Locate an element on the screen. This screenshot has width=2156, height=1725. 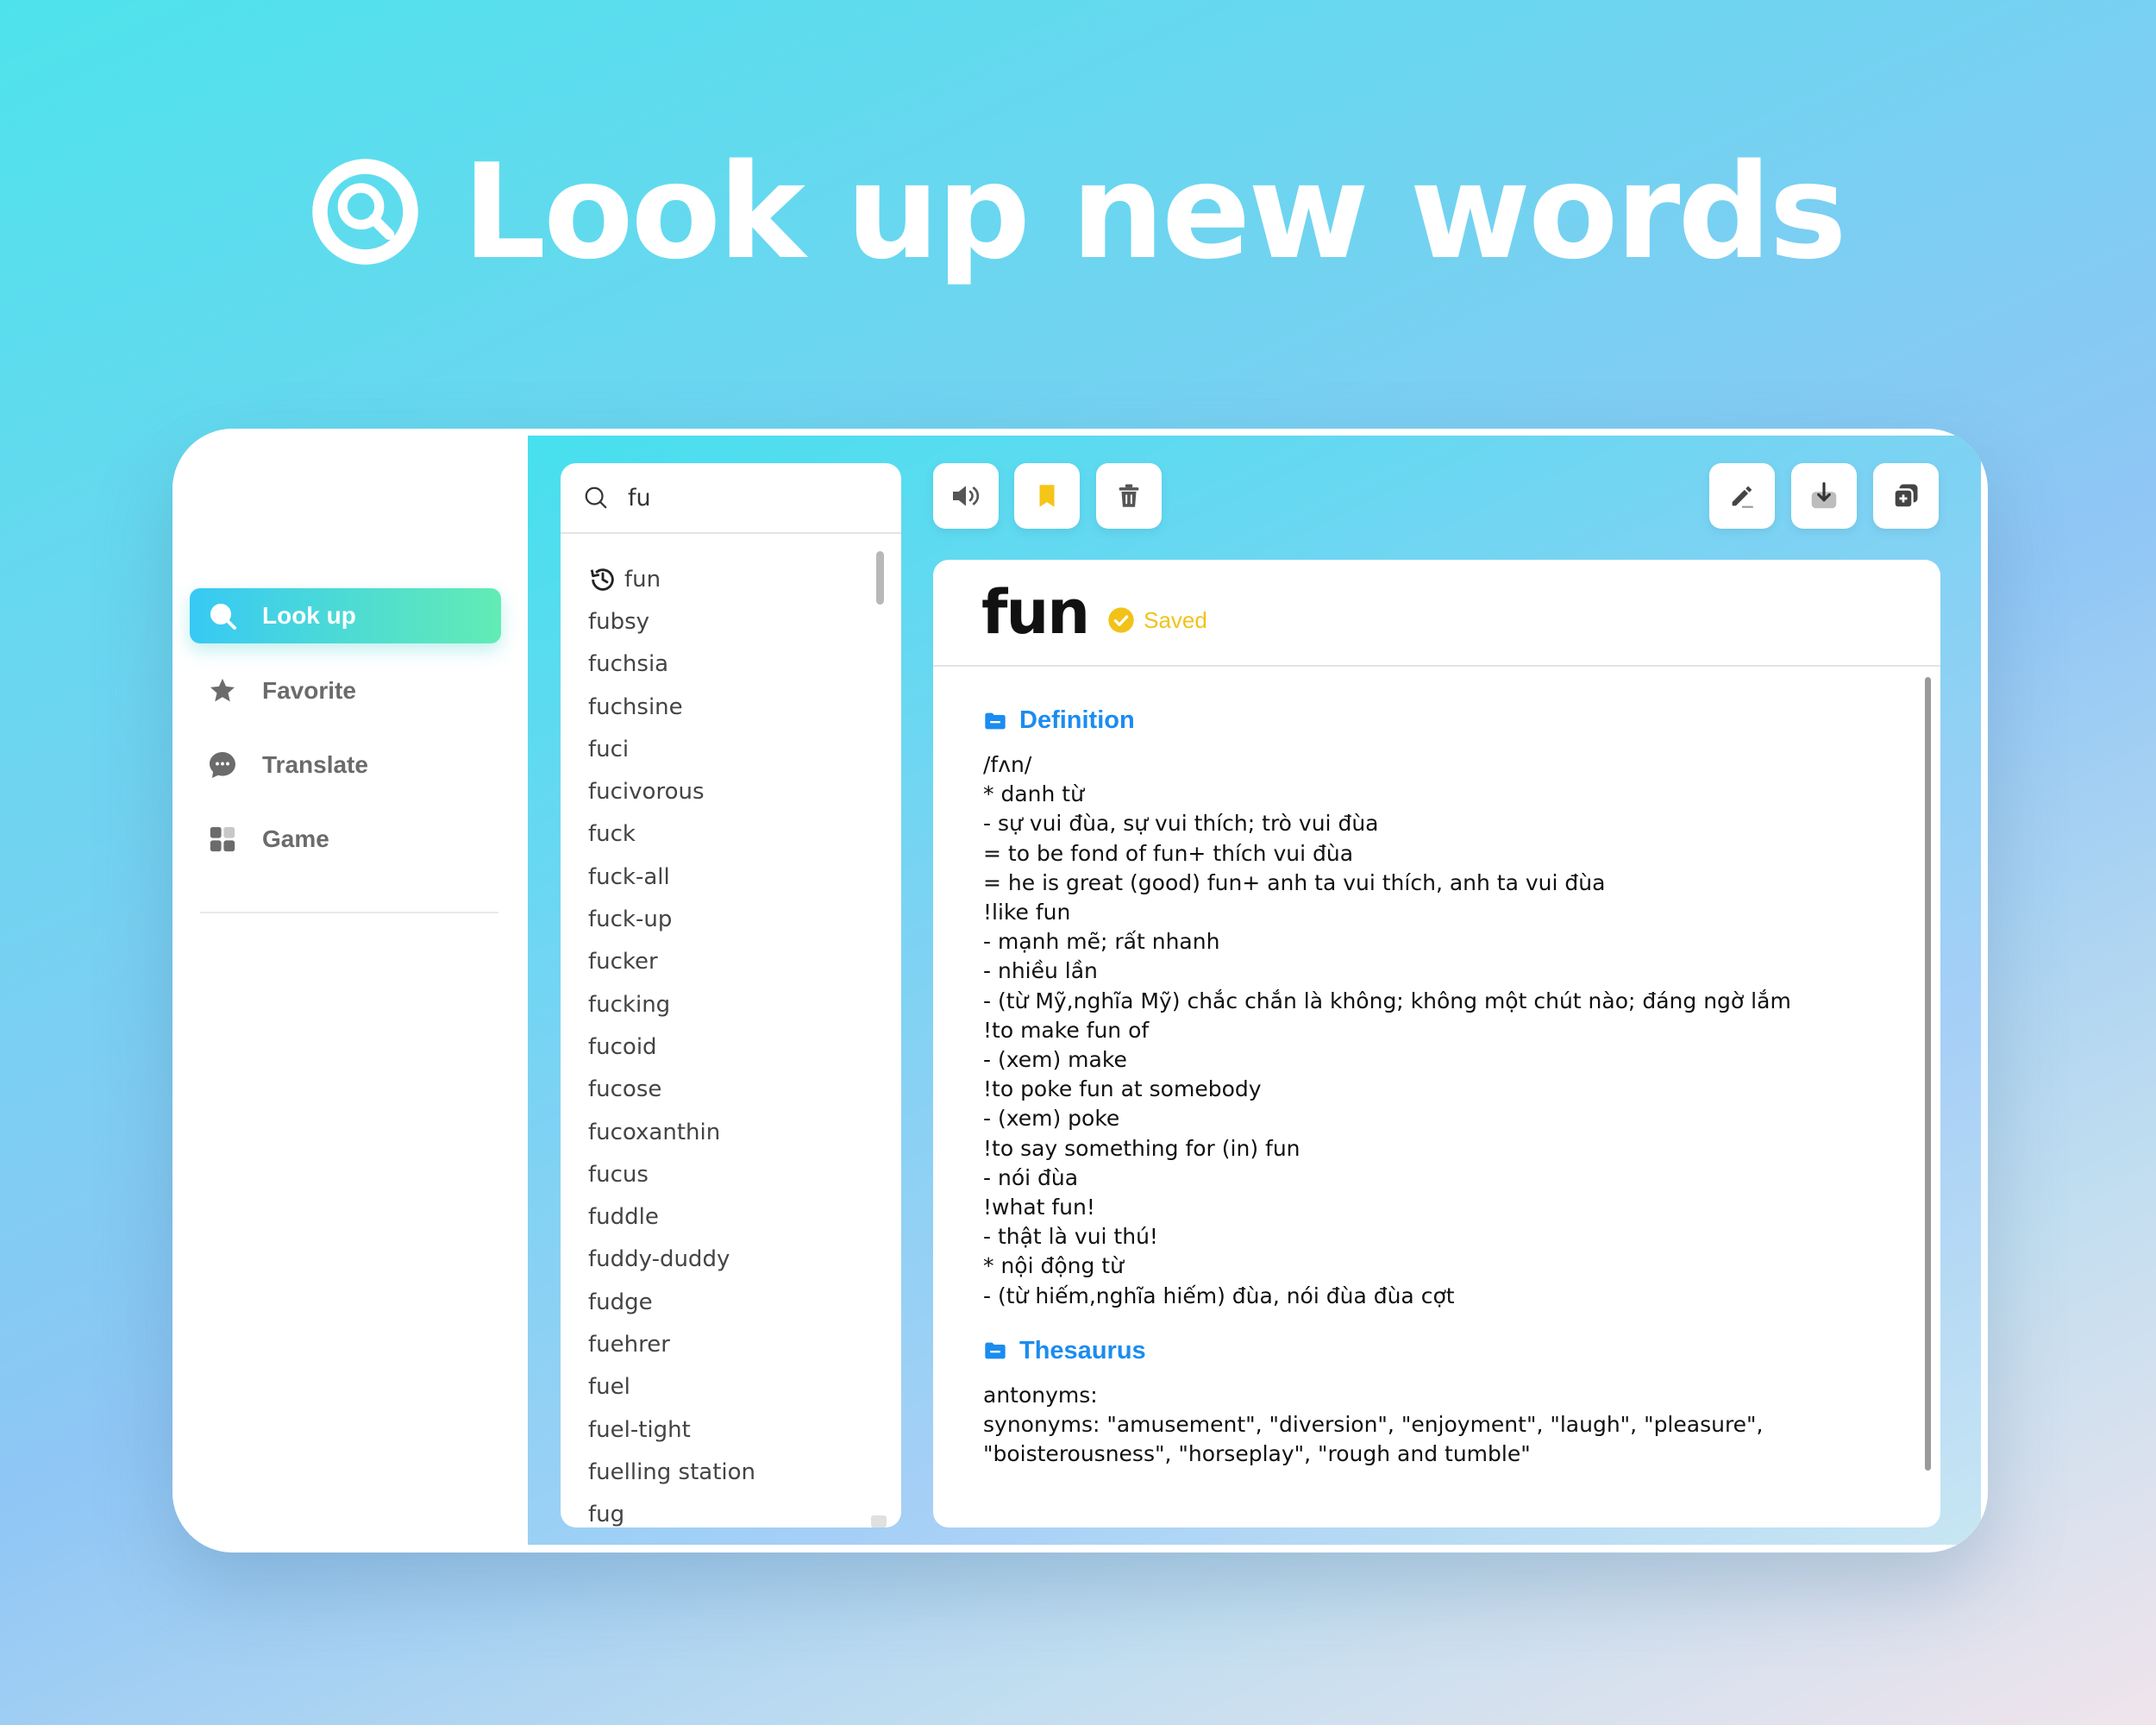
sidebar: Look up Favorite Translate Game is located at coordinates (350, 990).